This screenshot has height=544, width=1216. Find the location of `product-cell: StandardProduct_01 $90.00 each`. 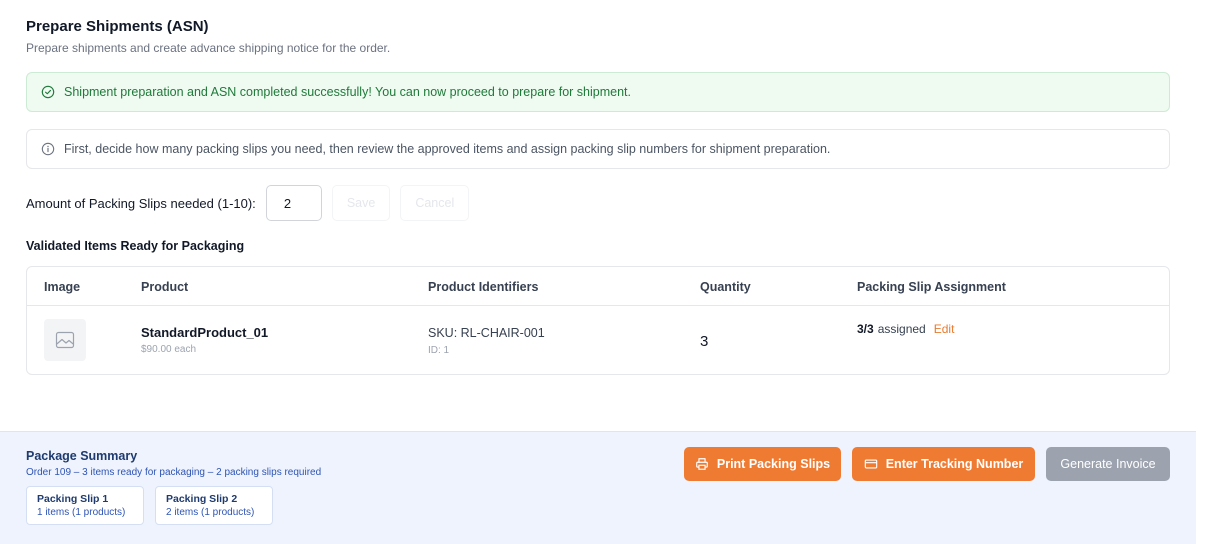

product-cell: StandardProduct_01 $90.00 each is located at coordinates (204, 340).